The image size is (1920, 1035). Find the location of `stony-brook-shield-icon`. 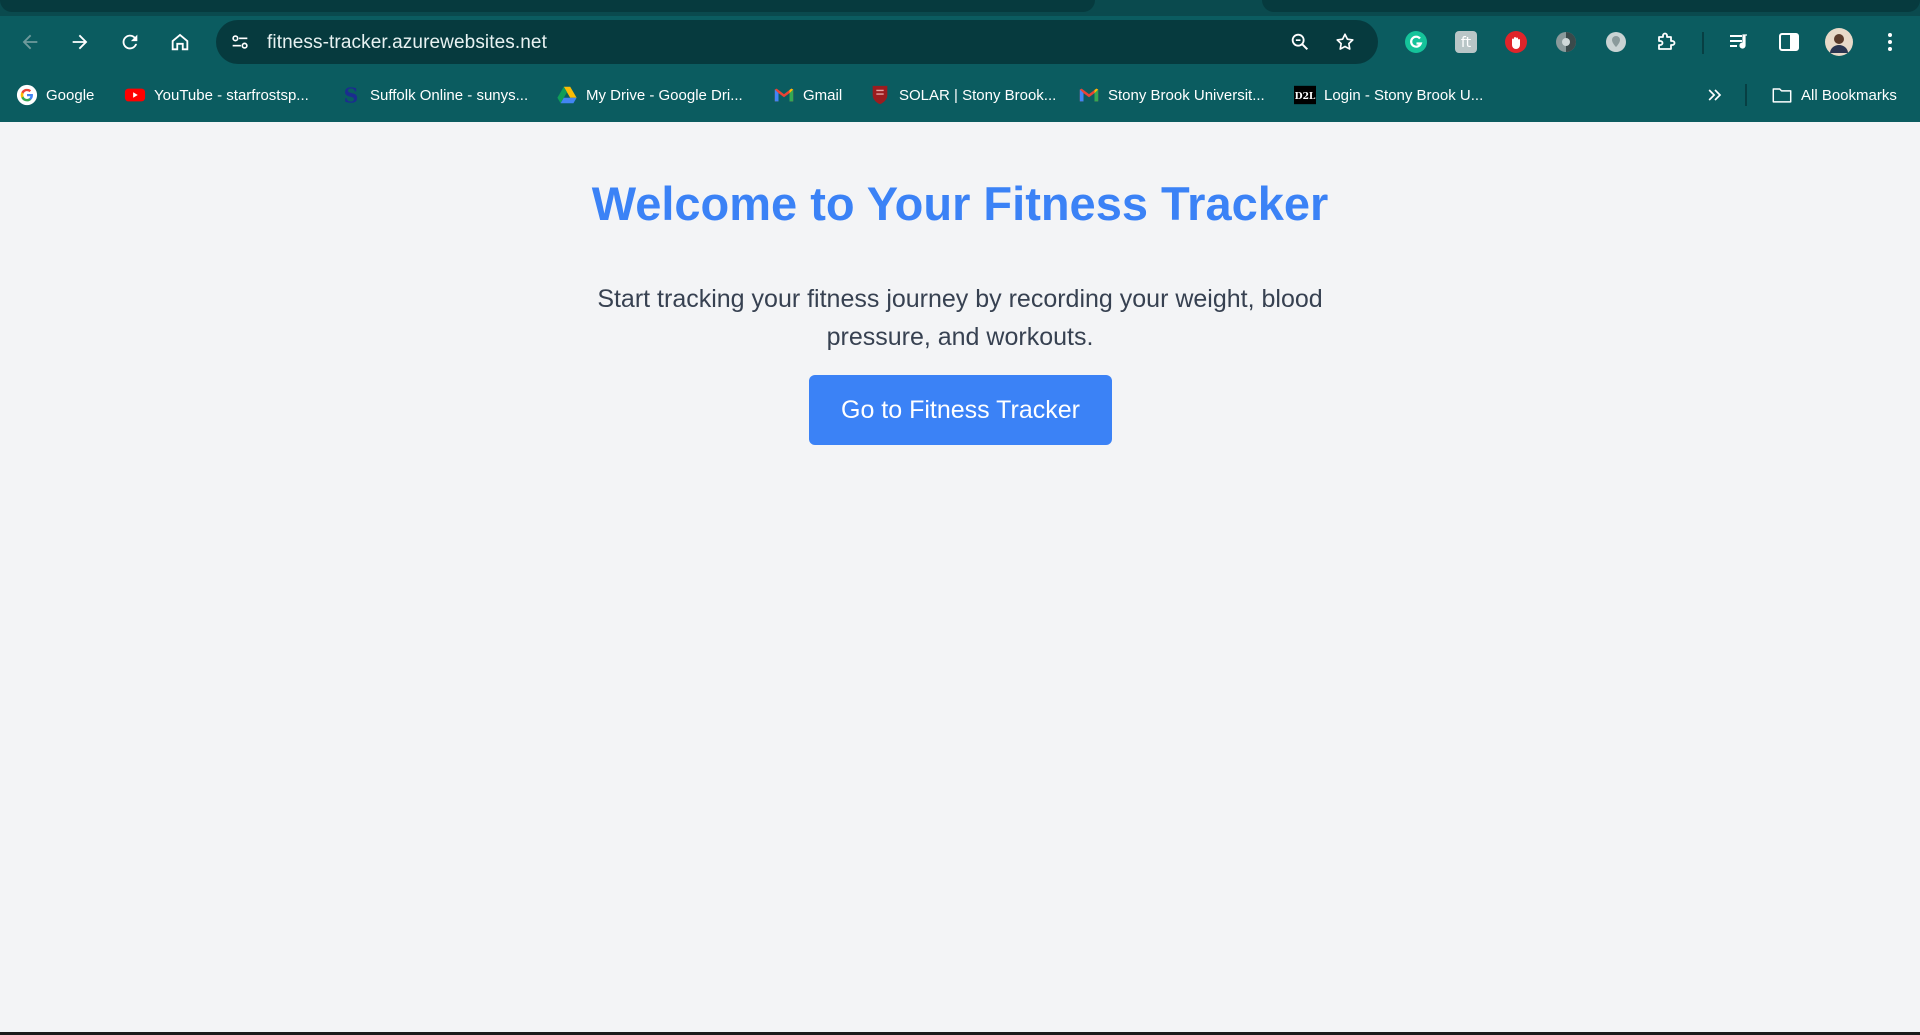

stony-brook-shield-icon is located at coordinates (880, 95).